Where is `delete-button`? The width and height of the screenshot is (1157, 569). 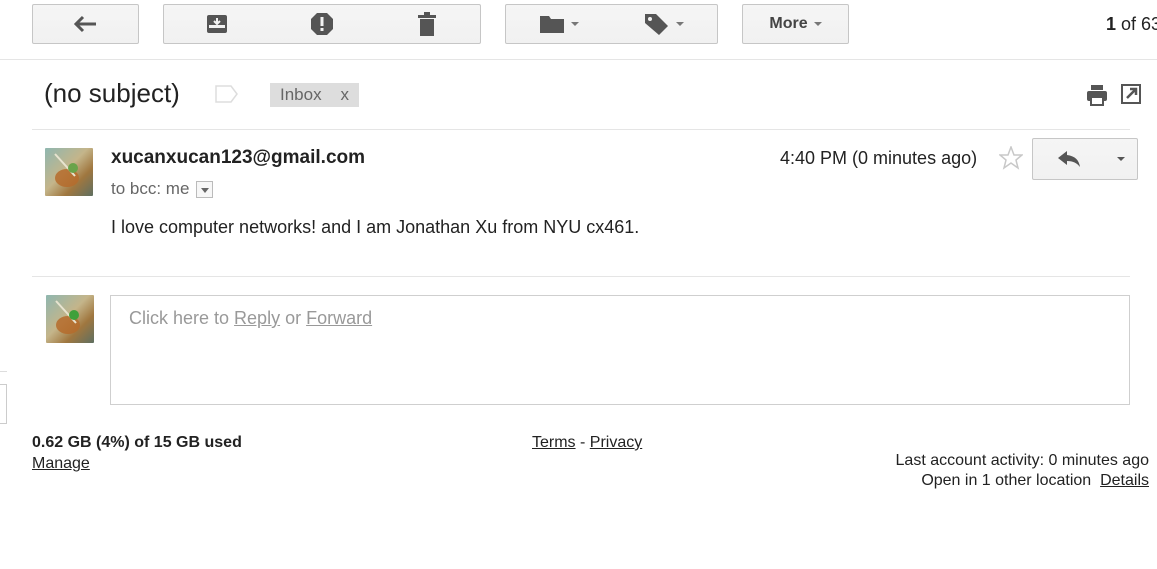
delete-button is located at coordinates (427, 24).